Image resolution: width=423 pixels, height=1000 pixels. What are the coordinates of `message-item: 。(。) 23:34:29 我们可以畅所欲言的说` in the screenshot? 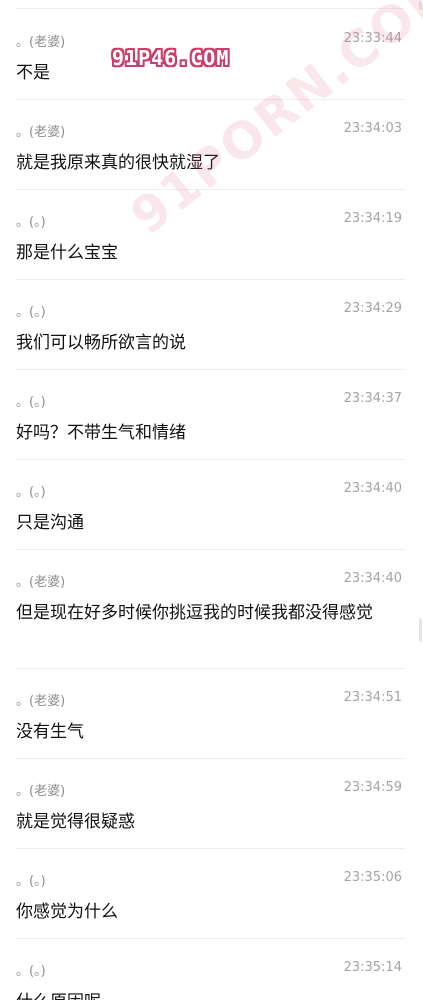 It's located at (211, 319).